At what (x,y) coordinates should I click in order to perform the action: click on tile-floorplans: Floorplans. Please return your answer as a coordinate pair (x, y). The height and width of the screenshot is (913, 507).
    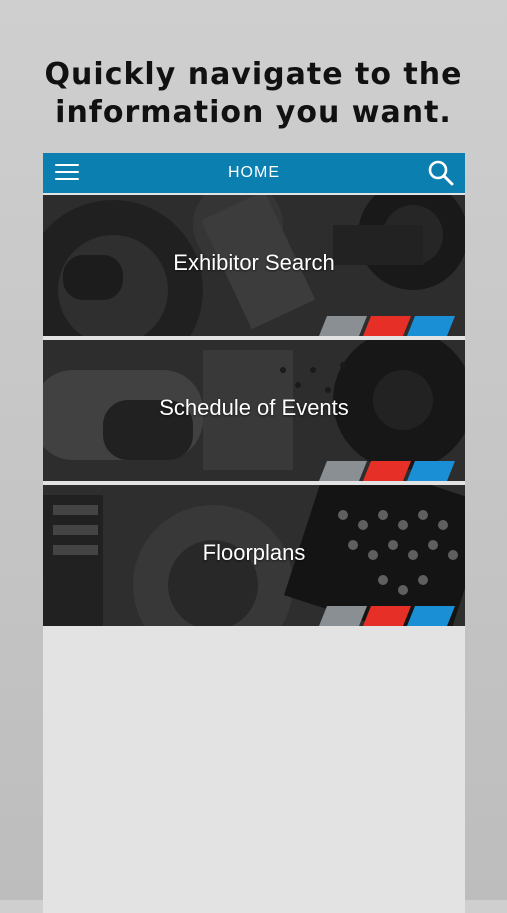
    Looking at the image, I should click on (254, 555).